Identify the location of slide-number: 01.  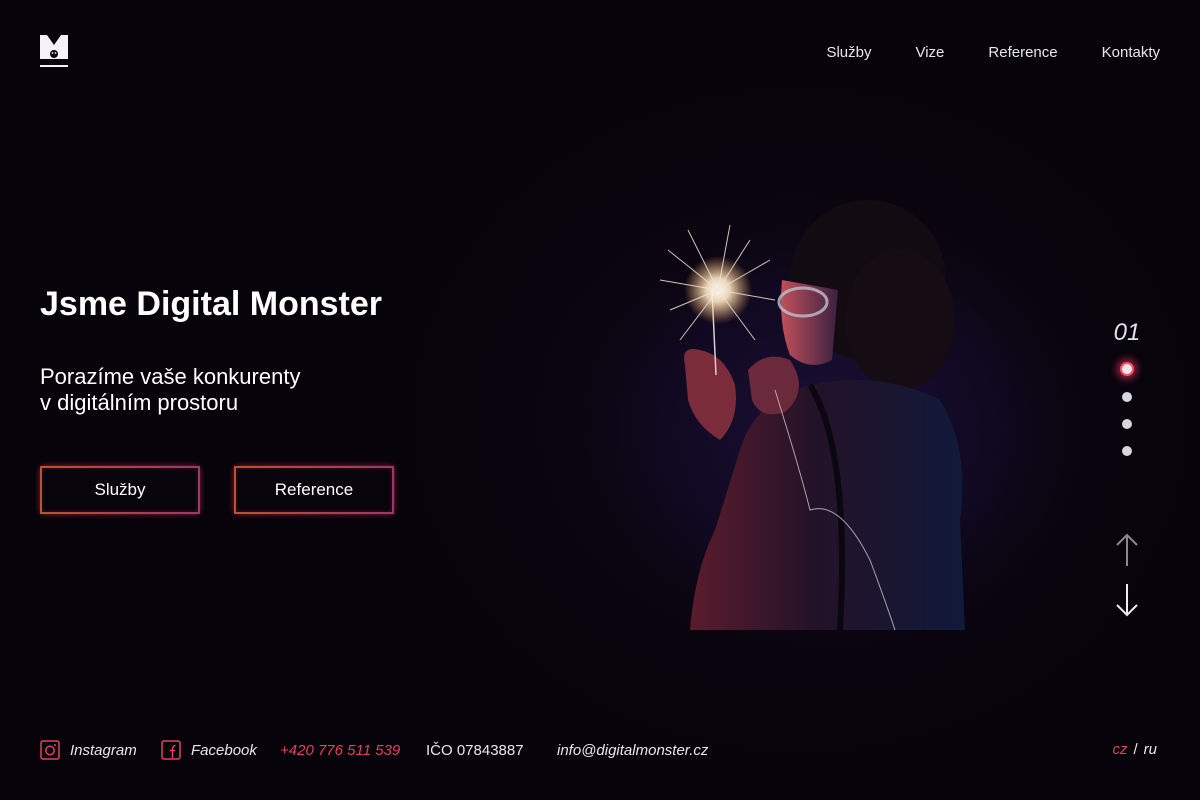
(1127, 332).